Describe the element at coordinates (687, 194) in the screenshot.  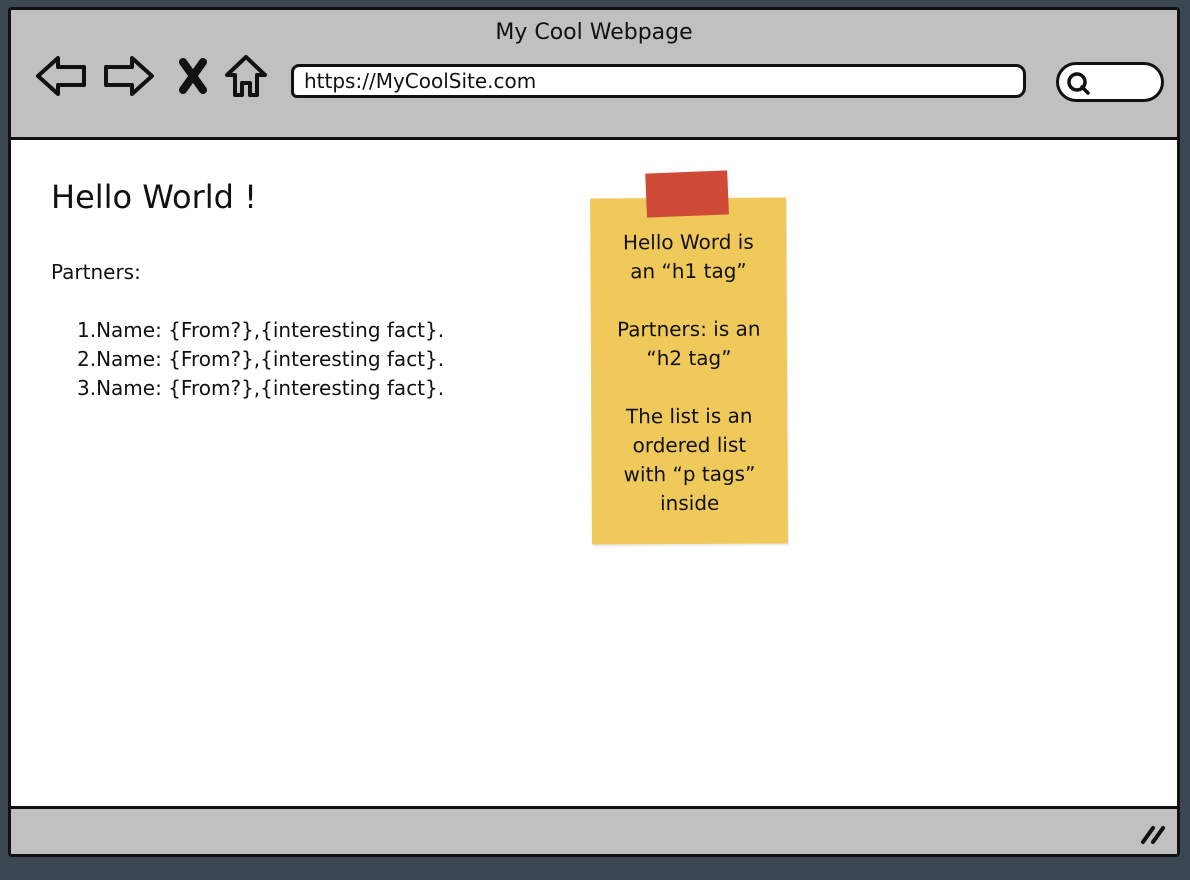
I see `tape-strip` at that location.